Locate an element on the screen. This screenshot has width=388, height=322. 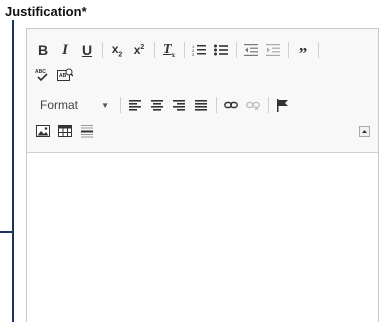
align-left-icon is located at coordinates (135, 105).